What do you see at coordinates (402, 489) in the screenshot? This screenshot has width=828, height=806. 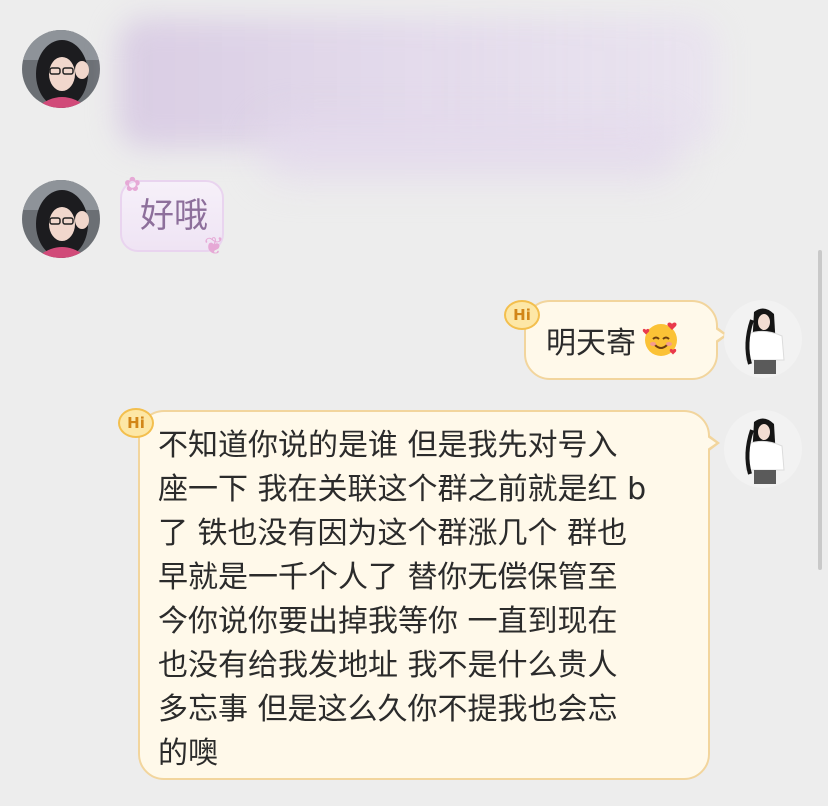 I see `message-line: 座一下 我在关联这个群之前就是红 b` at bounding box center [402, 489].